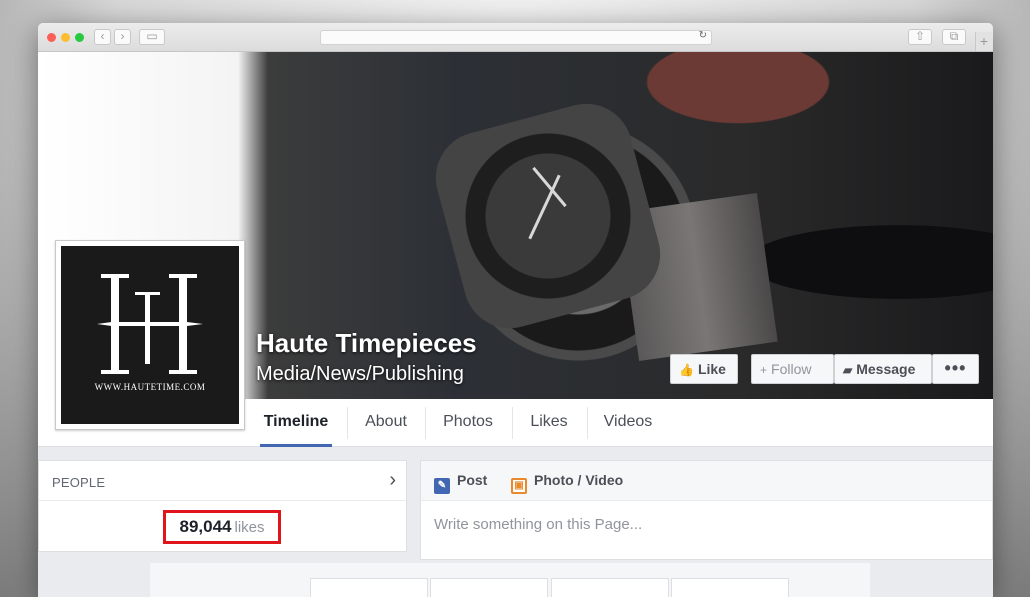 Image resolution: width=1030 pixels, height=597 pixels. Describe the element at coordinates (628, 423) in the screenshot. I see `tab-videos: Videos` at that location.